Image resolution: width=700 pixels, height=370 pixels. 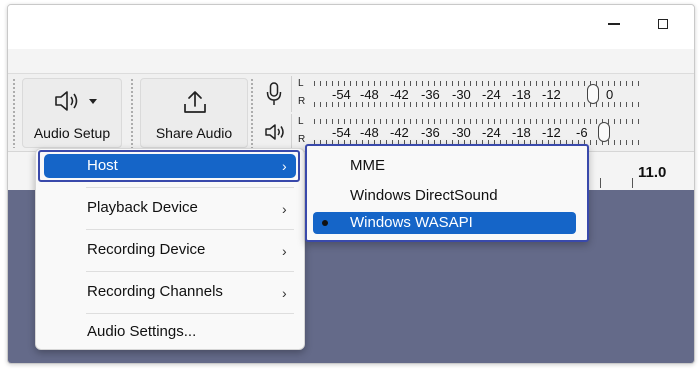 I want to click on share-audio-button: Share Audio, so click(x=194, y=113).